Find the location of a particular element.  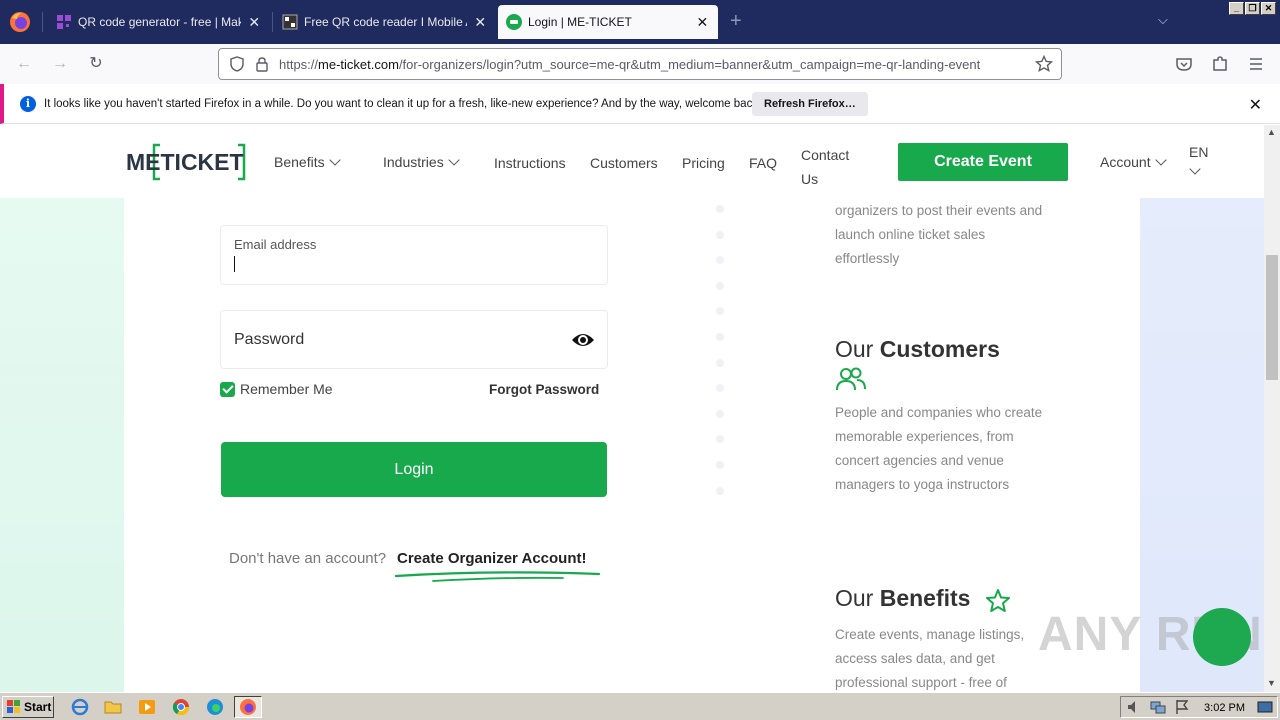

tab-title: Login | ME-TICKET is located at coordinates (580, 22).